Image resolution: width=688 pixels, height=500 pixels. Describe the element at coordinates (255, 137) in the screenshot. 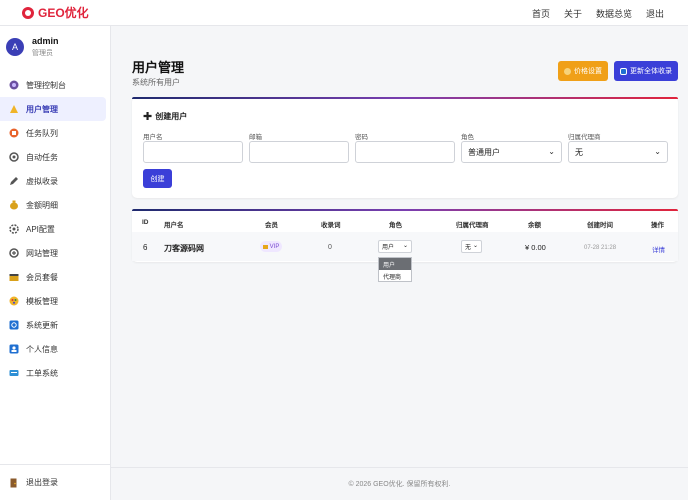

I see `email-label: 邮箱` at that location.